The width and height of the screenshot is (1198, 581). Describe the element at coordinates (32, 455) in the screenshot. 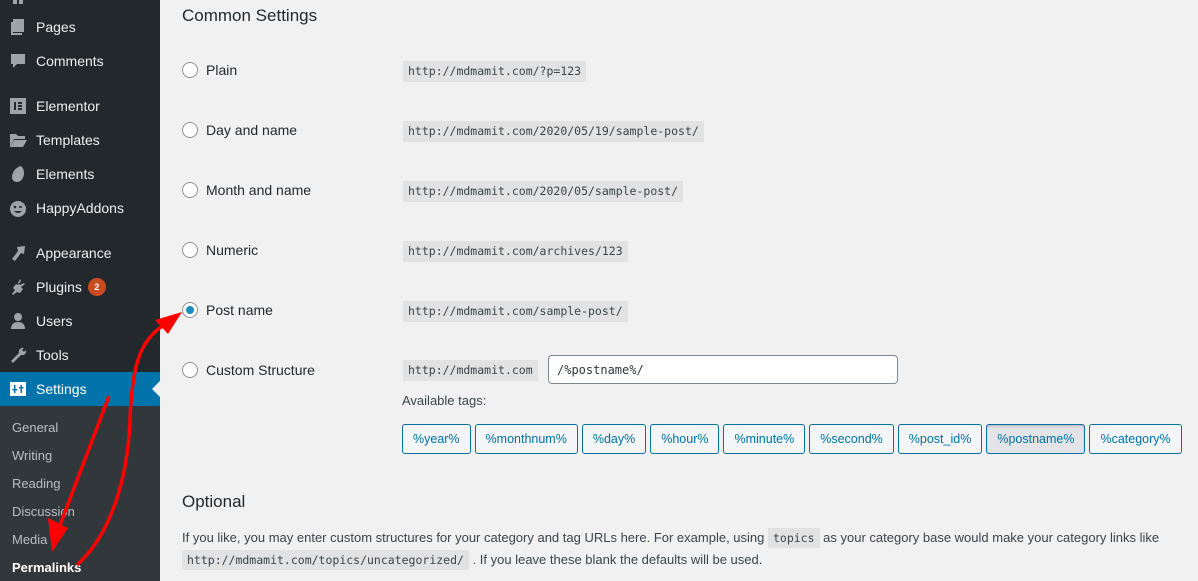

I see `submenu-item-writing: Writing` at that location.